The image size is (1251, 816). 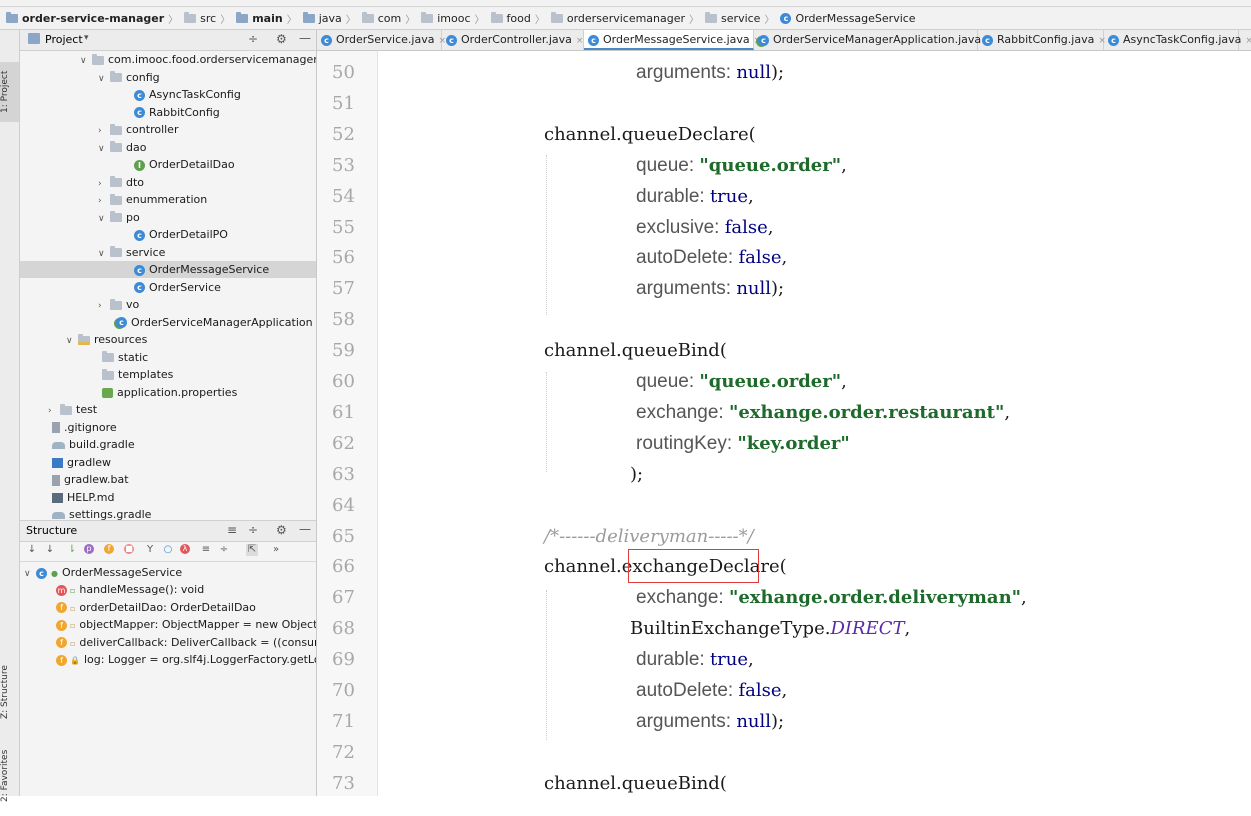 I want to click on breadcrumb-item: service, so click(x=732, y=18).